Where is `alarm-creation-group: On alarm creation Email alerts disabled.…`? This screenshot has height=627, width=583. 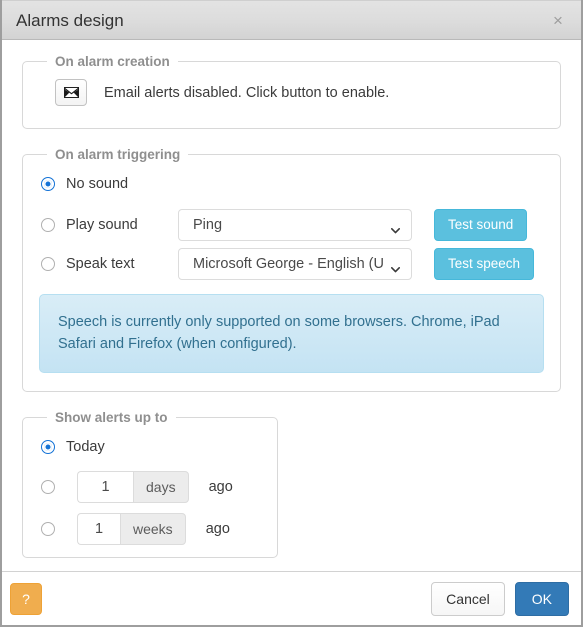 alarm-creation-group: On alarm creation Email alerts disabled.… is located at coordinates (291, 91).